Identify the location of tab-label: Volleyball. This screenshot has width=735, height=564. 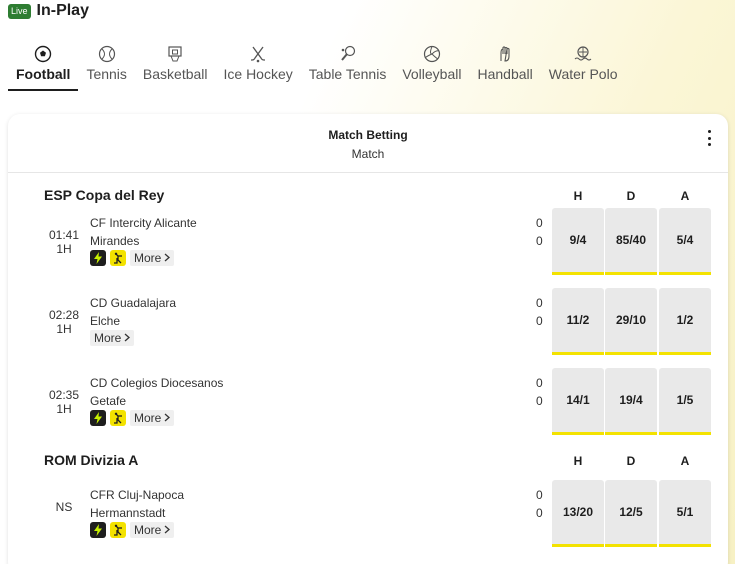
(432, 74).